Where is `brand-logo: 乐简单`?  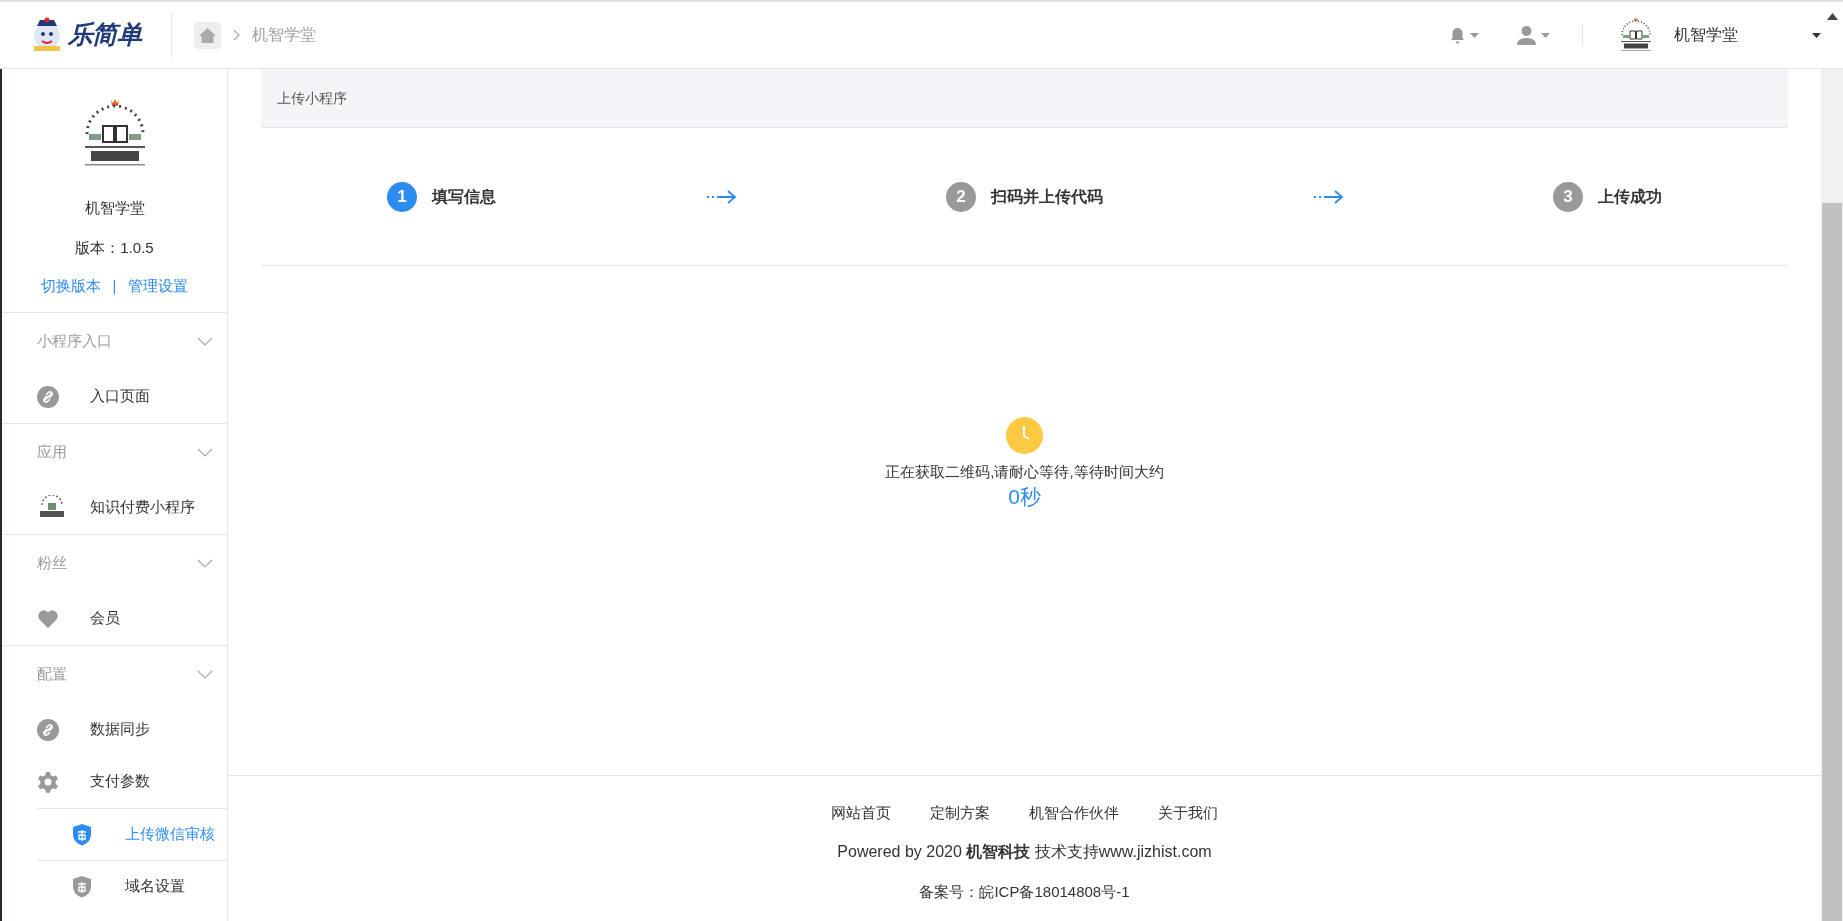 brand-logo: 乐简单 is located at coordinates (104, 35).